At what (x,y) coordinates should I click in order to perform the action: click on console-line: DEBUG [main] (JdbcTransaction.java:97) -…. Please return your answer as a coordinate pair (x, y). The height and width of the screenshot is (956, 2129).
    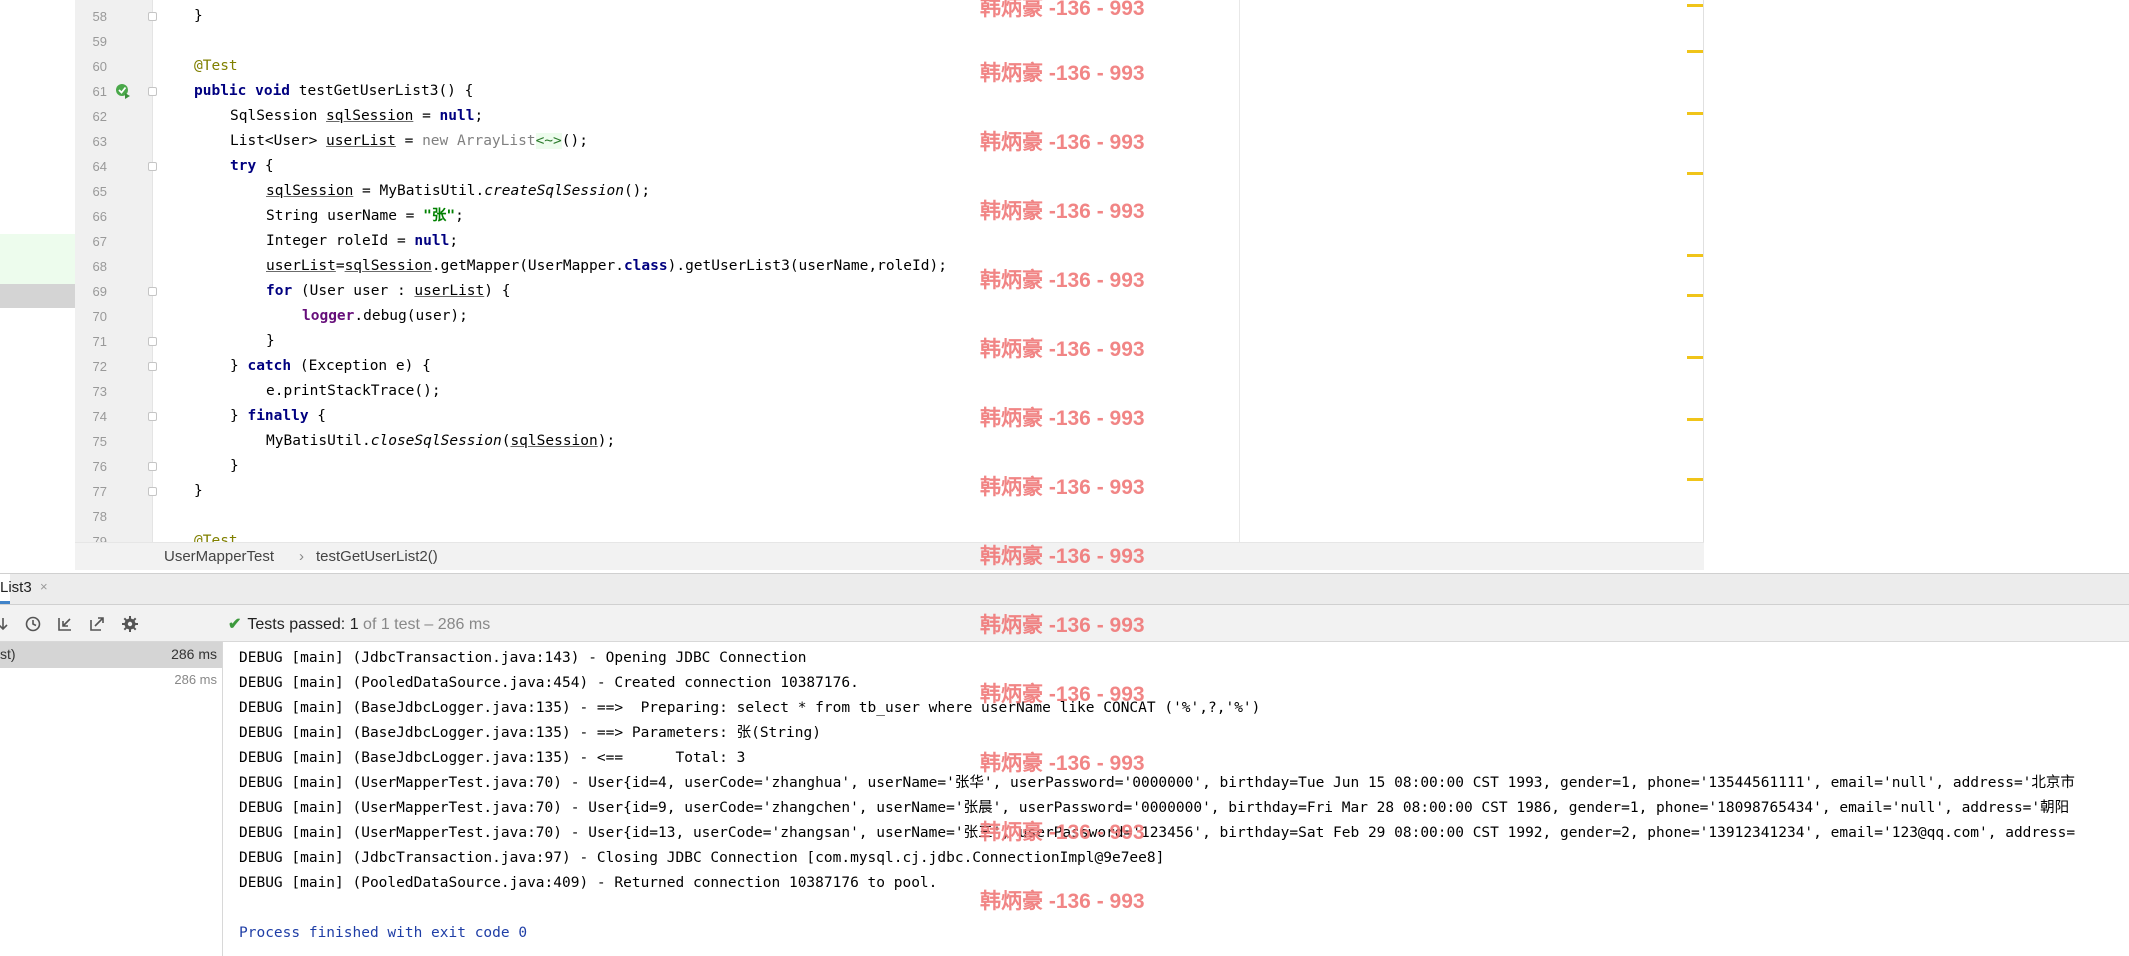
    Looking at the image, I should click on (702, 858).